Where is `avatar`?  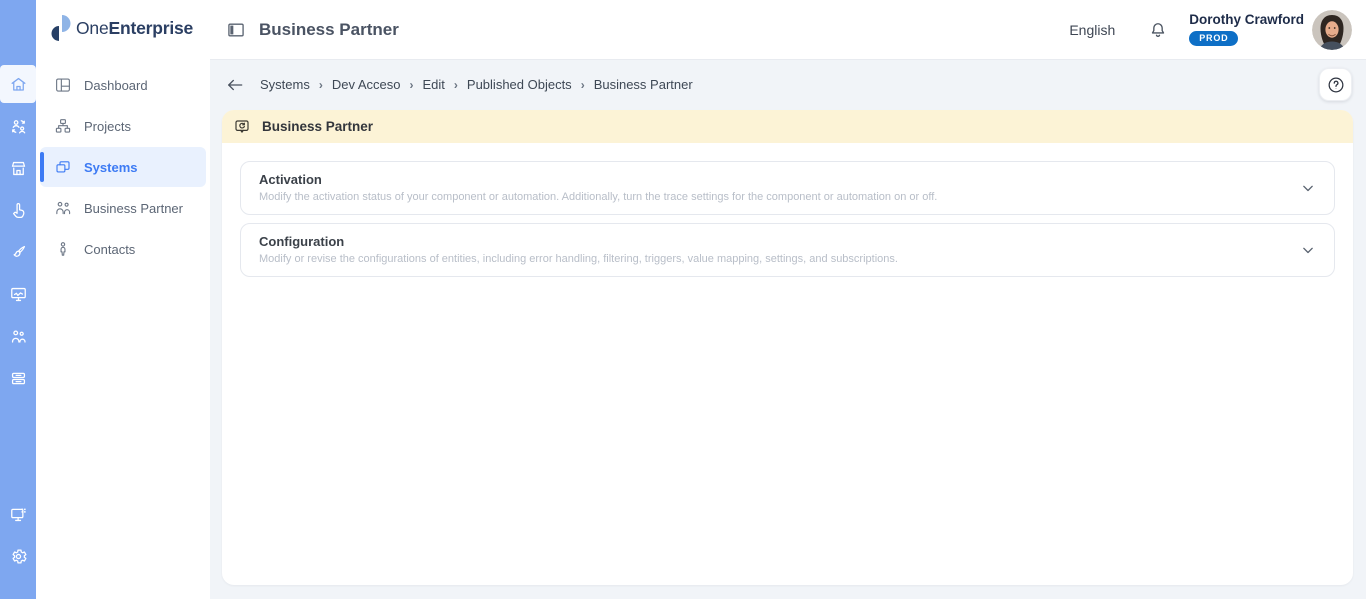
avatar is located at coordinates (1332, 29).